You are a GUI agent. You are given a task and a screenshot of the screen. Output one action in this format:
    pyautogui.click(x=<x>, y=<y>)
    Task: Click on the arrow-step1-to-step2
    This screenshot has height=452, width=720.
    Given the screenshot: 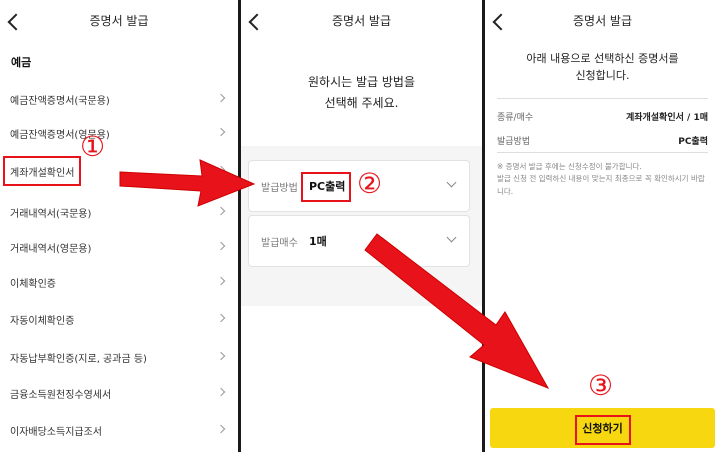 What is the action you would take?
    pyautogui.click(x=187, y=183)
    